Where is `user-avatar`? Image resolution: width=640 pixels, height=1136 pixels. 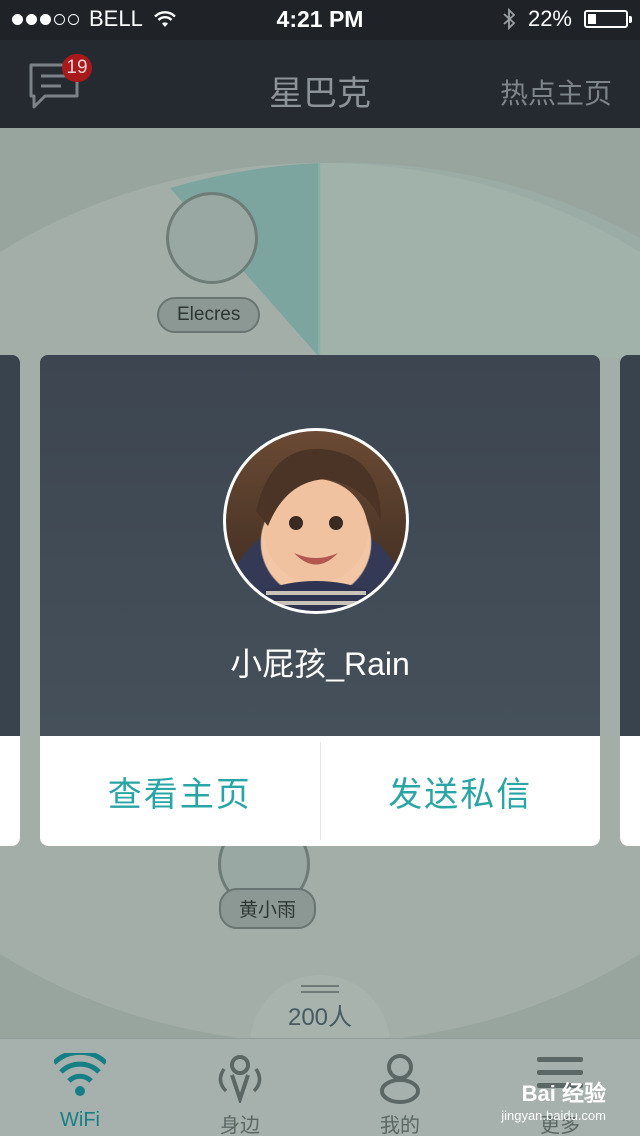
user-avatar is located at coordinates (316, 521).